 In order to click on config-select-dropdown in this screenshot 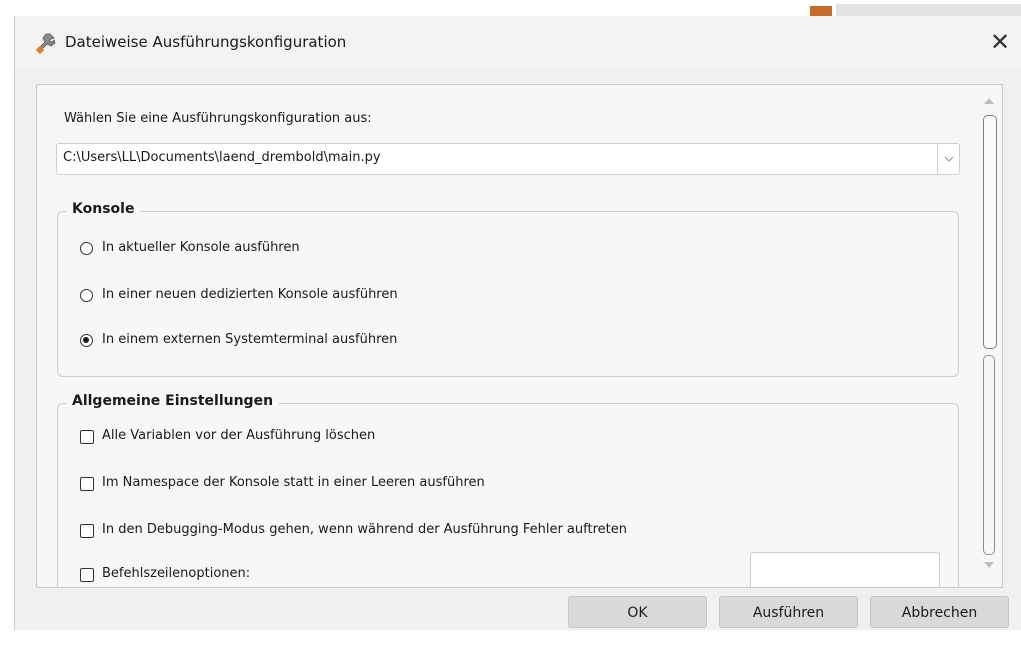, I will do `click(948, 159)`.